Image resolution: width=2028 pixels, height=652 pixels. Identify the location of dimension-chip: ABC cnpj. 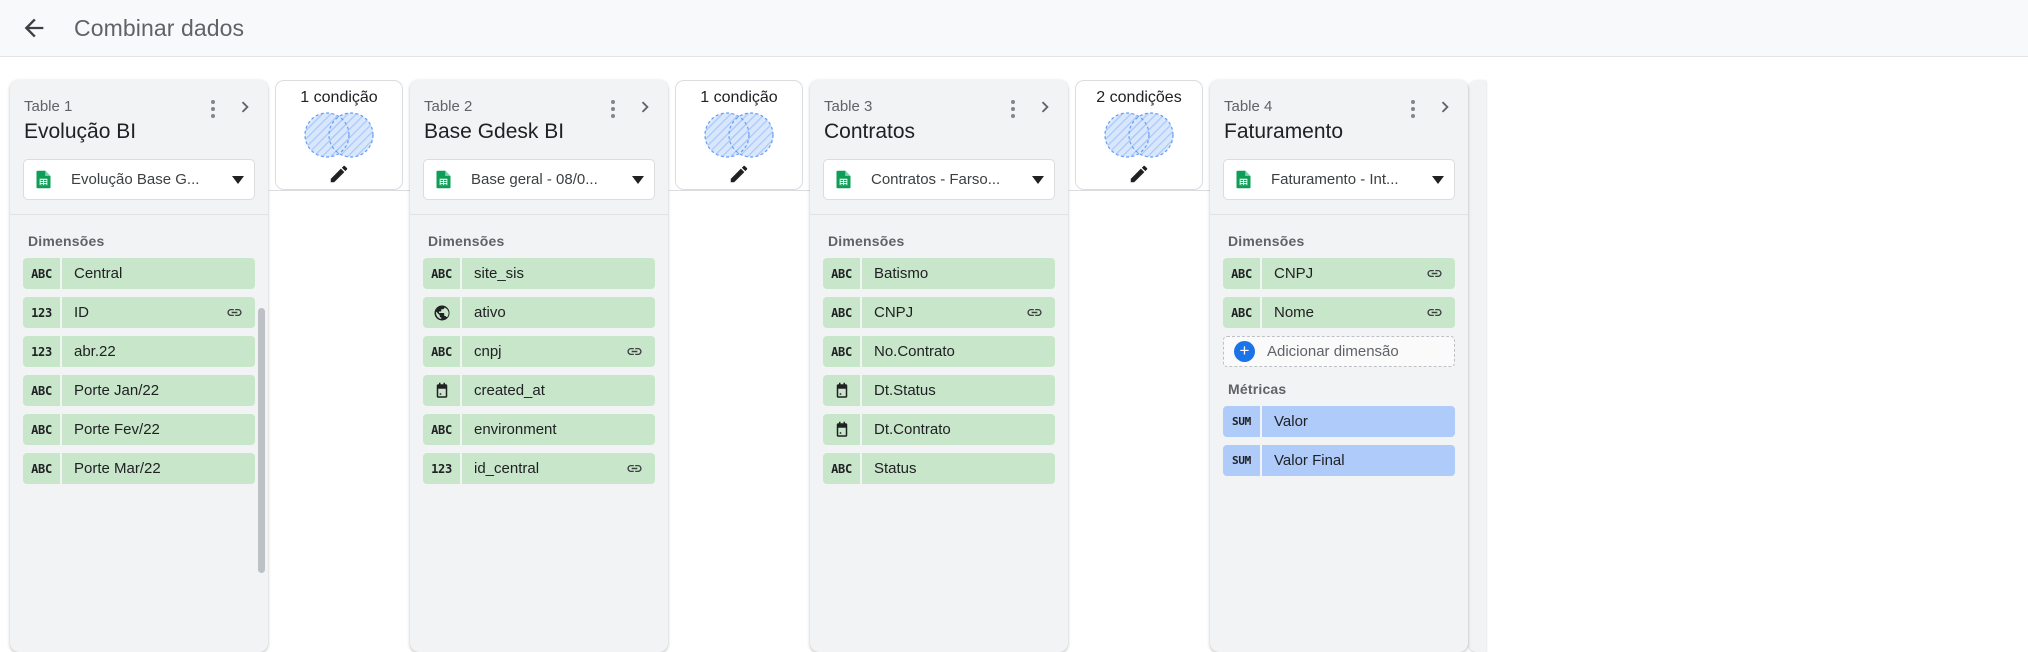
(539, 351).